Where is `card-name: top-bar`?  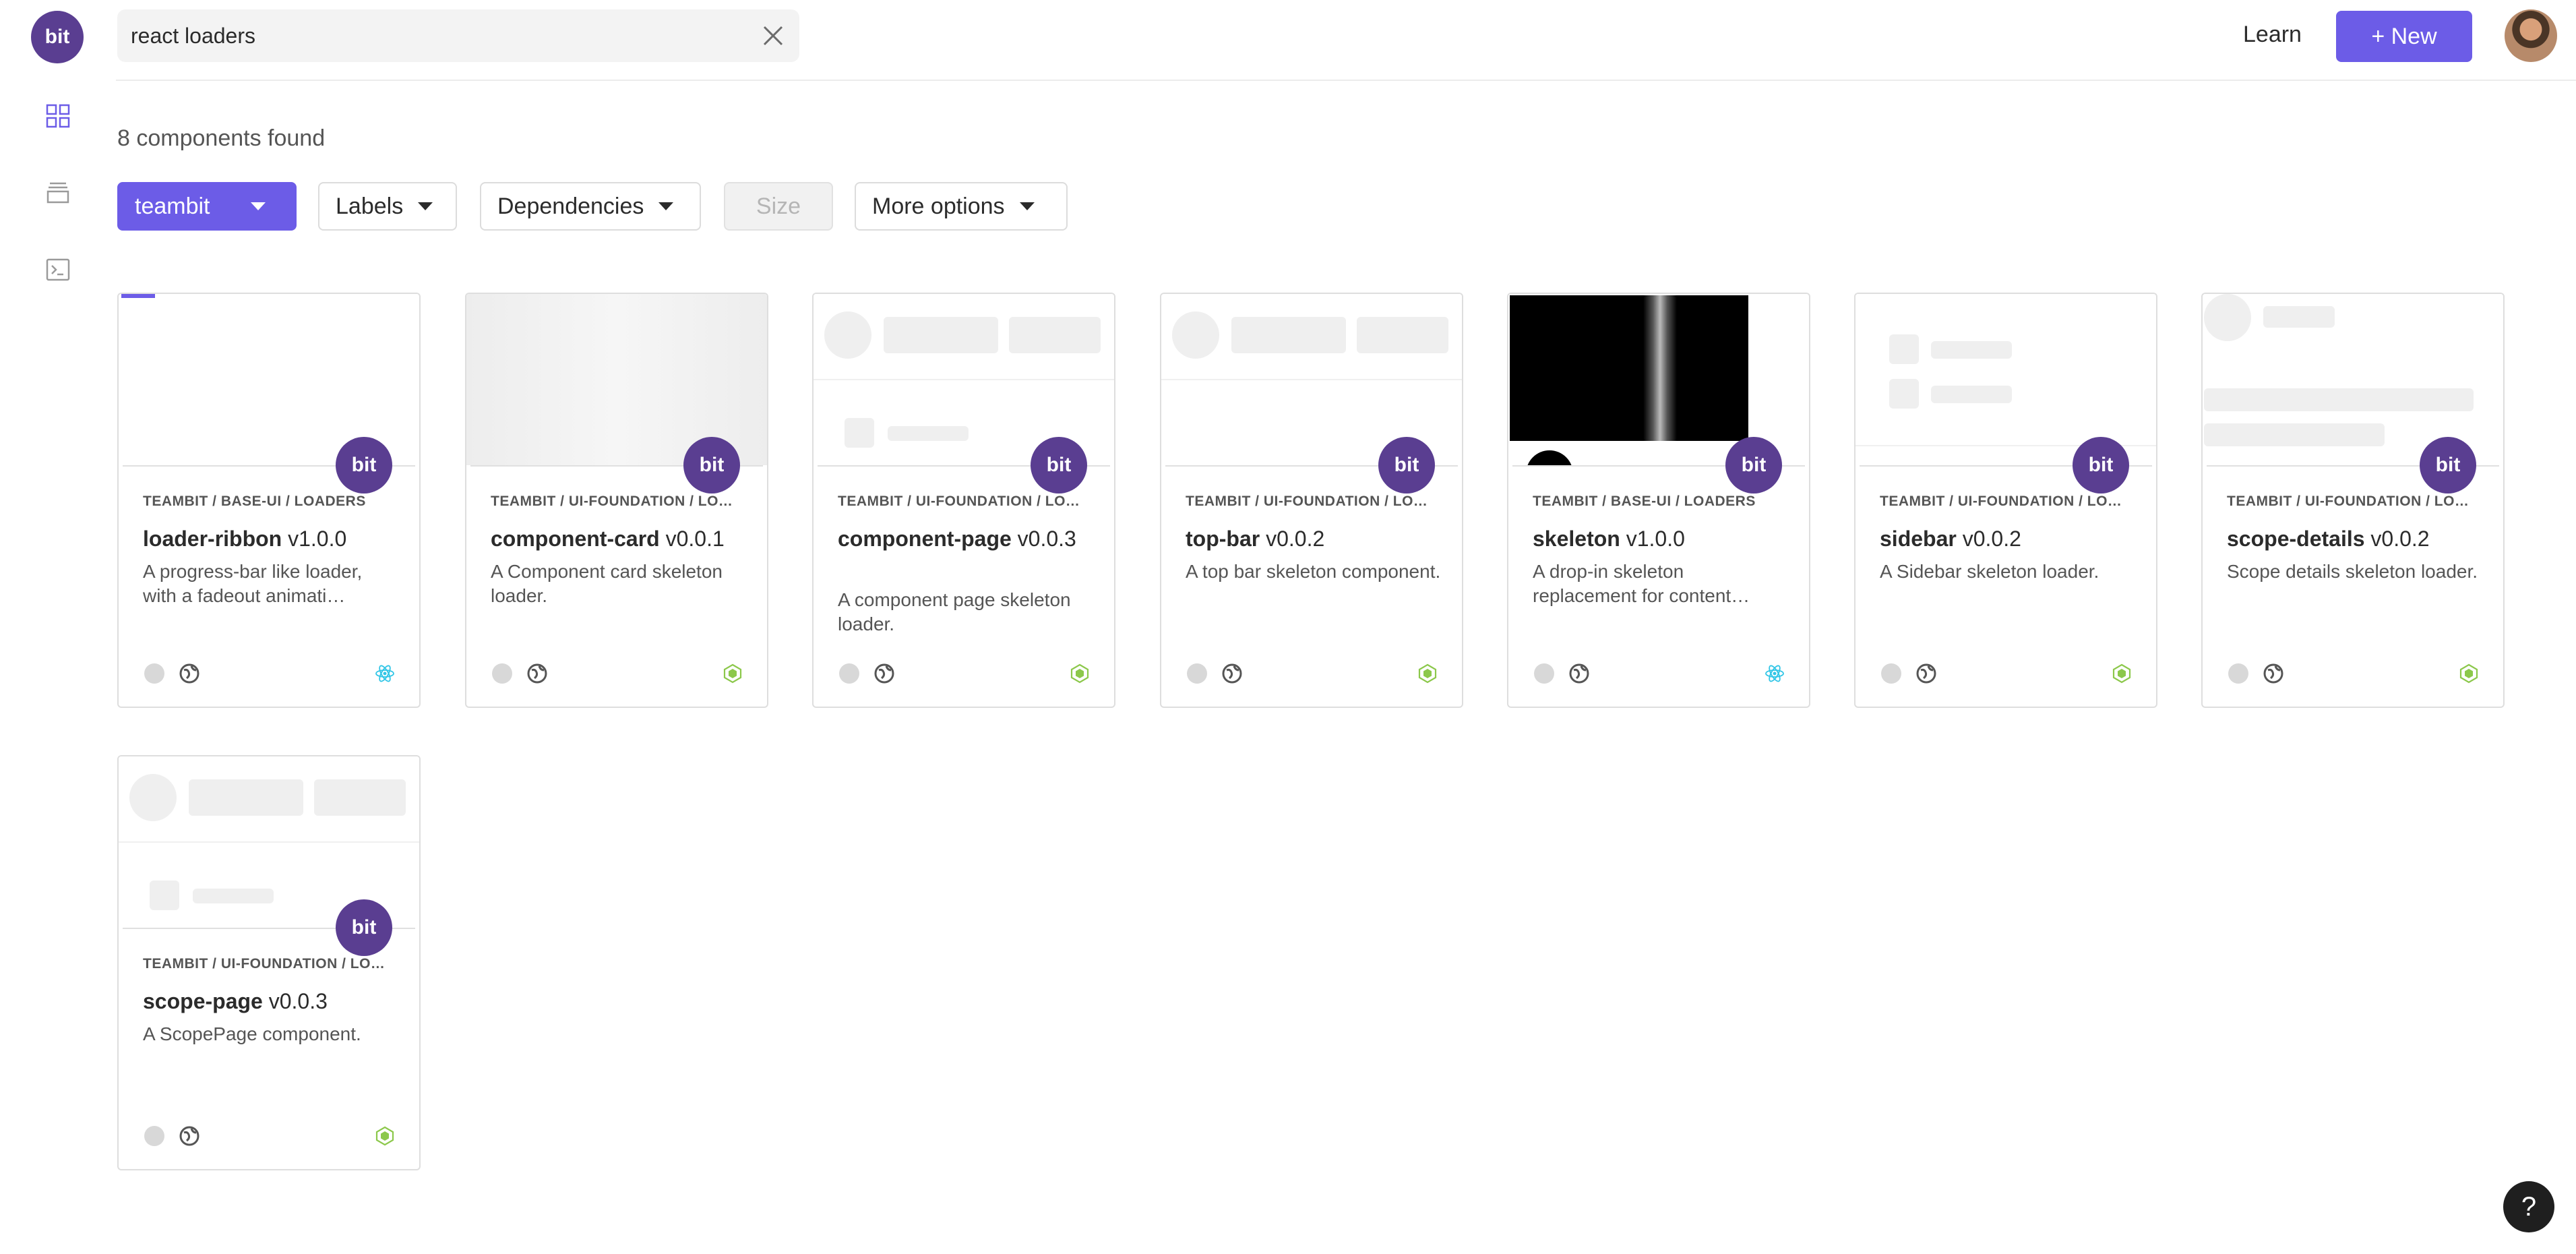 card-name: top-bar is located at coordinates (1223, 539).